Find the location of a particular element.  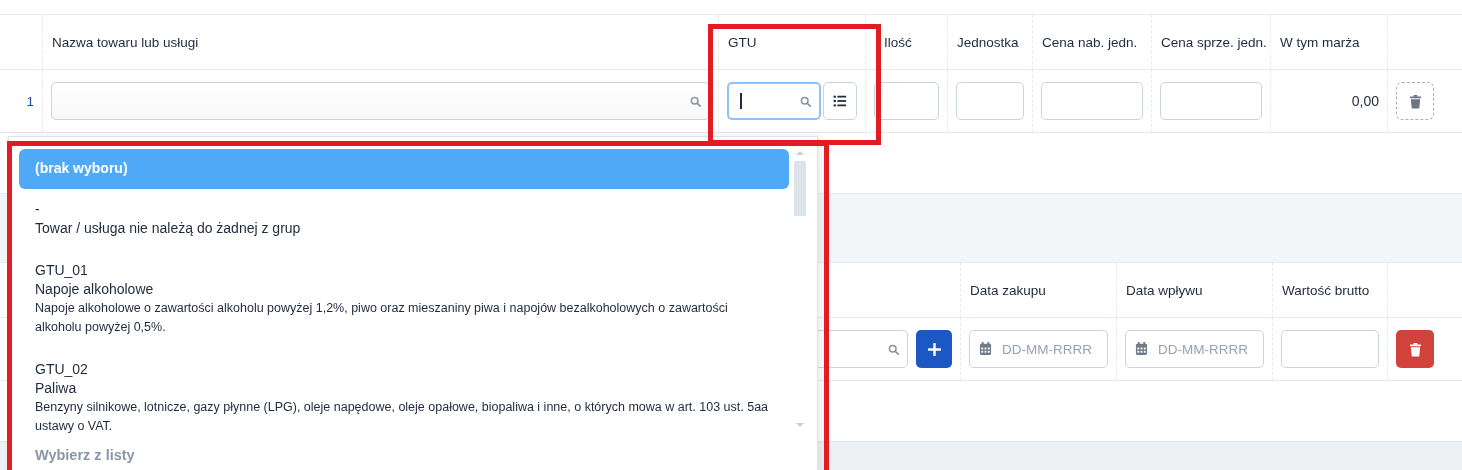

purchase-price-field is located at coordinates (1092, 101).